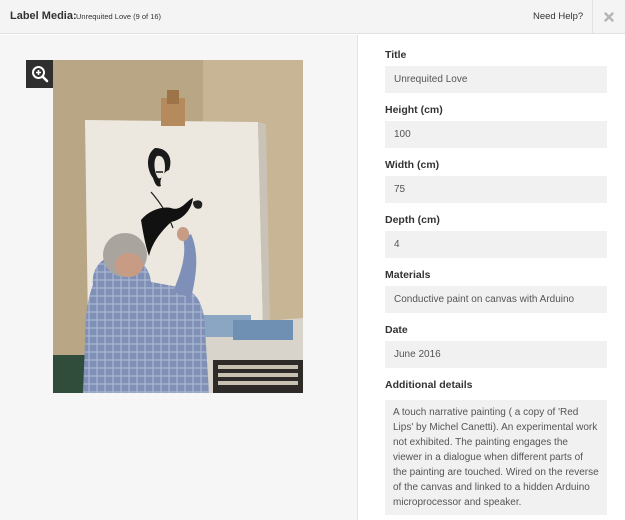 This screenshot has height=520, width=625. I want to click on date-field: June 2016, so click(496, 354).